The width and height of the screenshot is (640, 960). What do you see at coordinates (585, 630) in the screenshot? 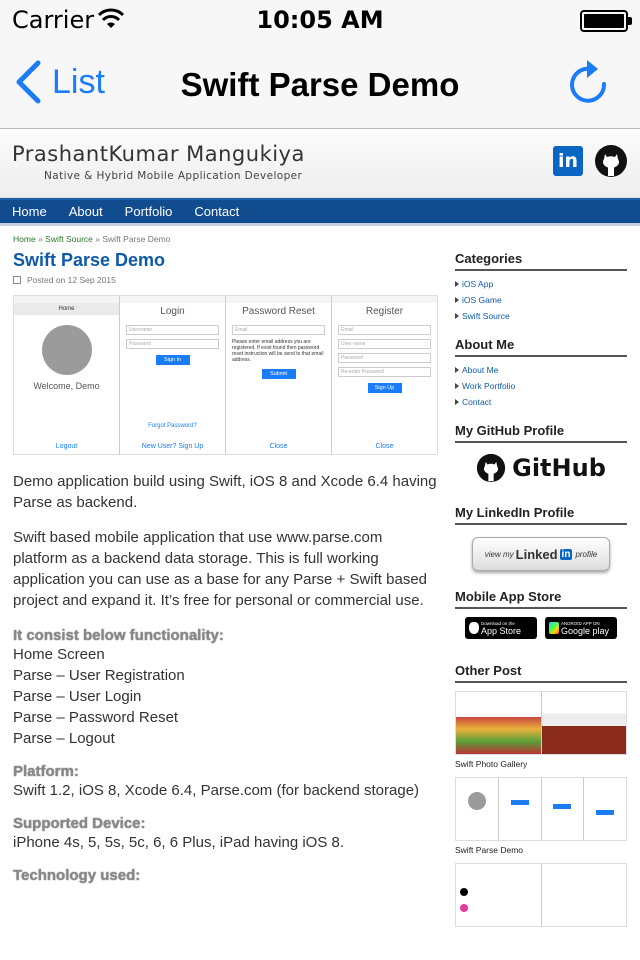
I see `google-play-big-text: Google play` at bounding box center [585, 630].